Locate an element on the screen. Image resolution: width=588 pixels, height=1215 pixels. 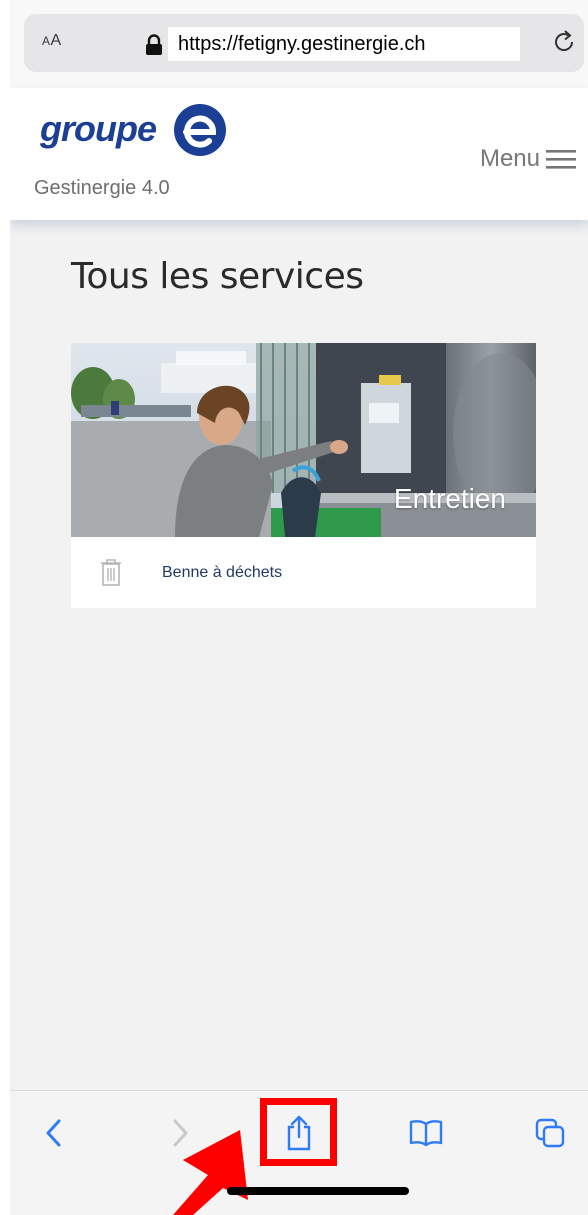
share-highlight-box is located at coordinates (298, 1132).